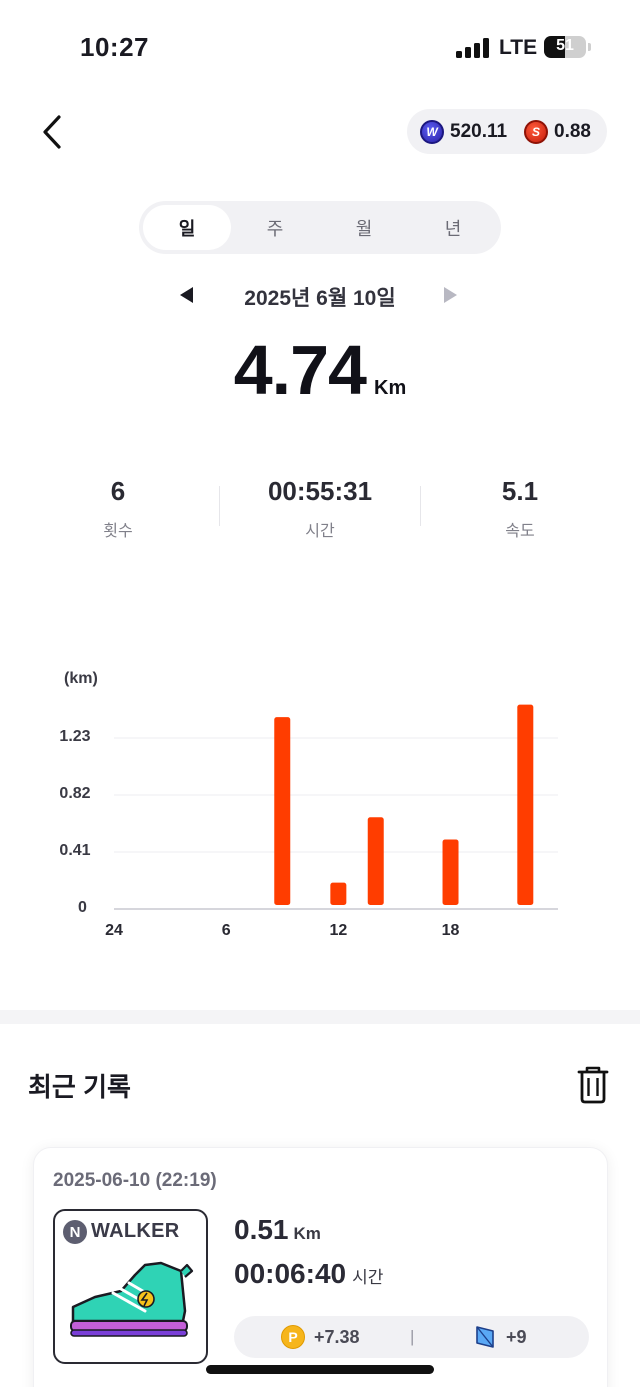 The image size is (640, 1387). What do you see at coordinates (320, 491) in the screenshot?
I see `stat-time-value: 00:55:31` at bounding box center [320, 491].